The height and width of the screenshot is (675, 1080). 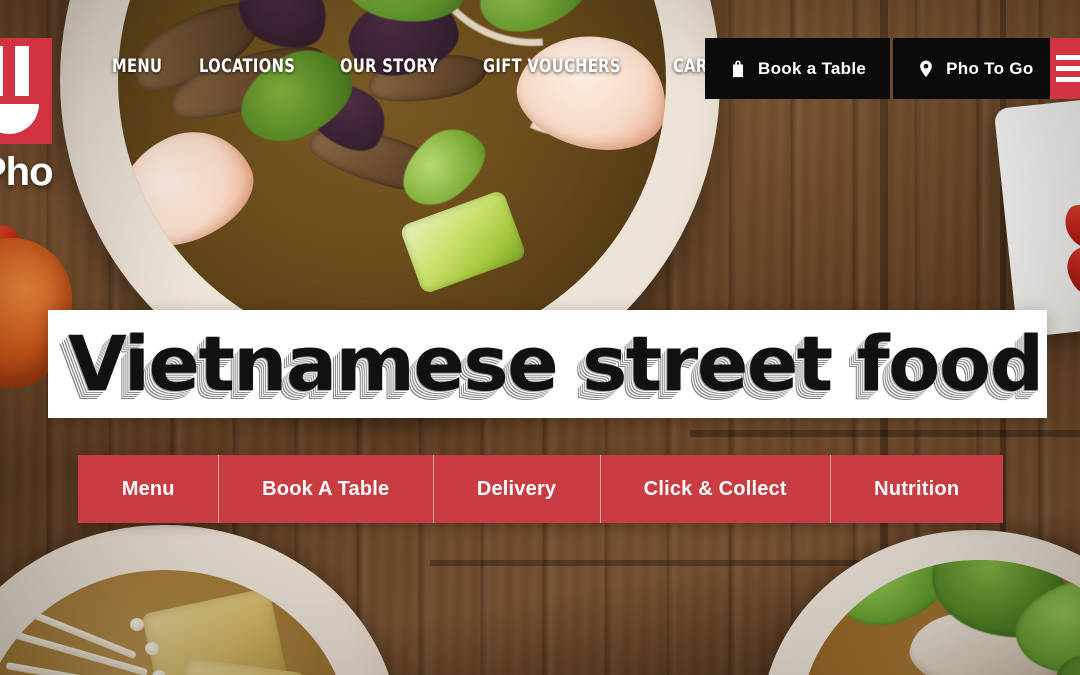 What do you see at coordinates (148, 489) in the screenshot?
I see `quick-link-menu: Menu` at bounding box center [148, 489].